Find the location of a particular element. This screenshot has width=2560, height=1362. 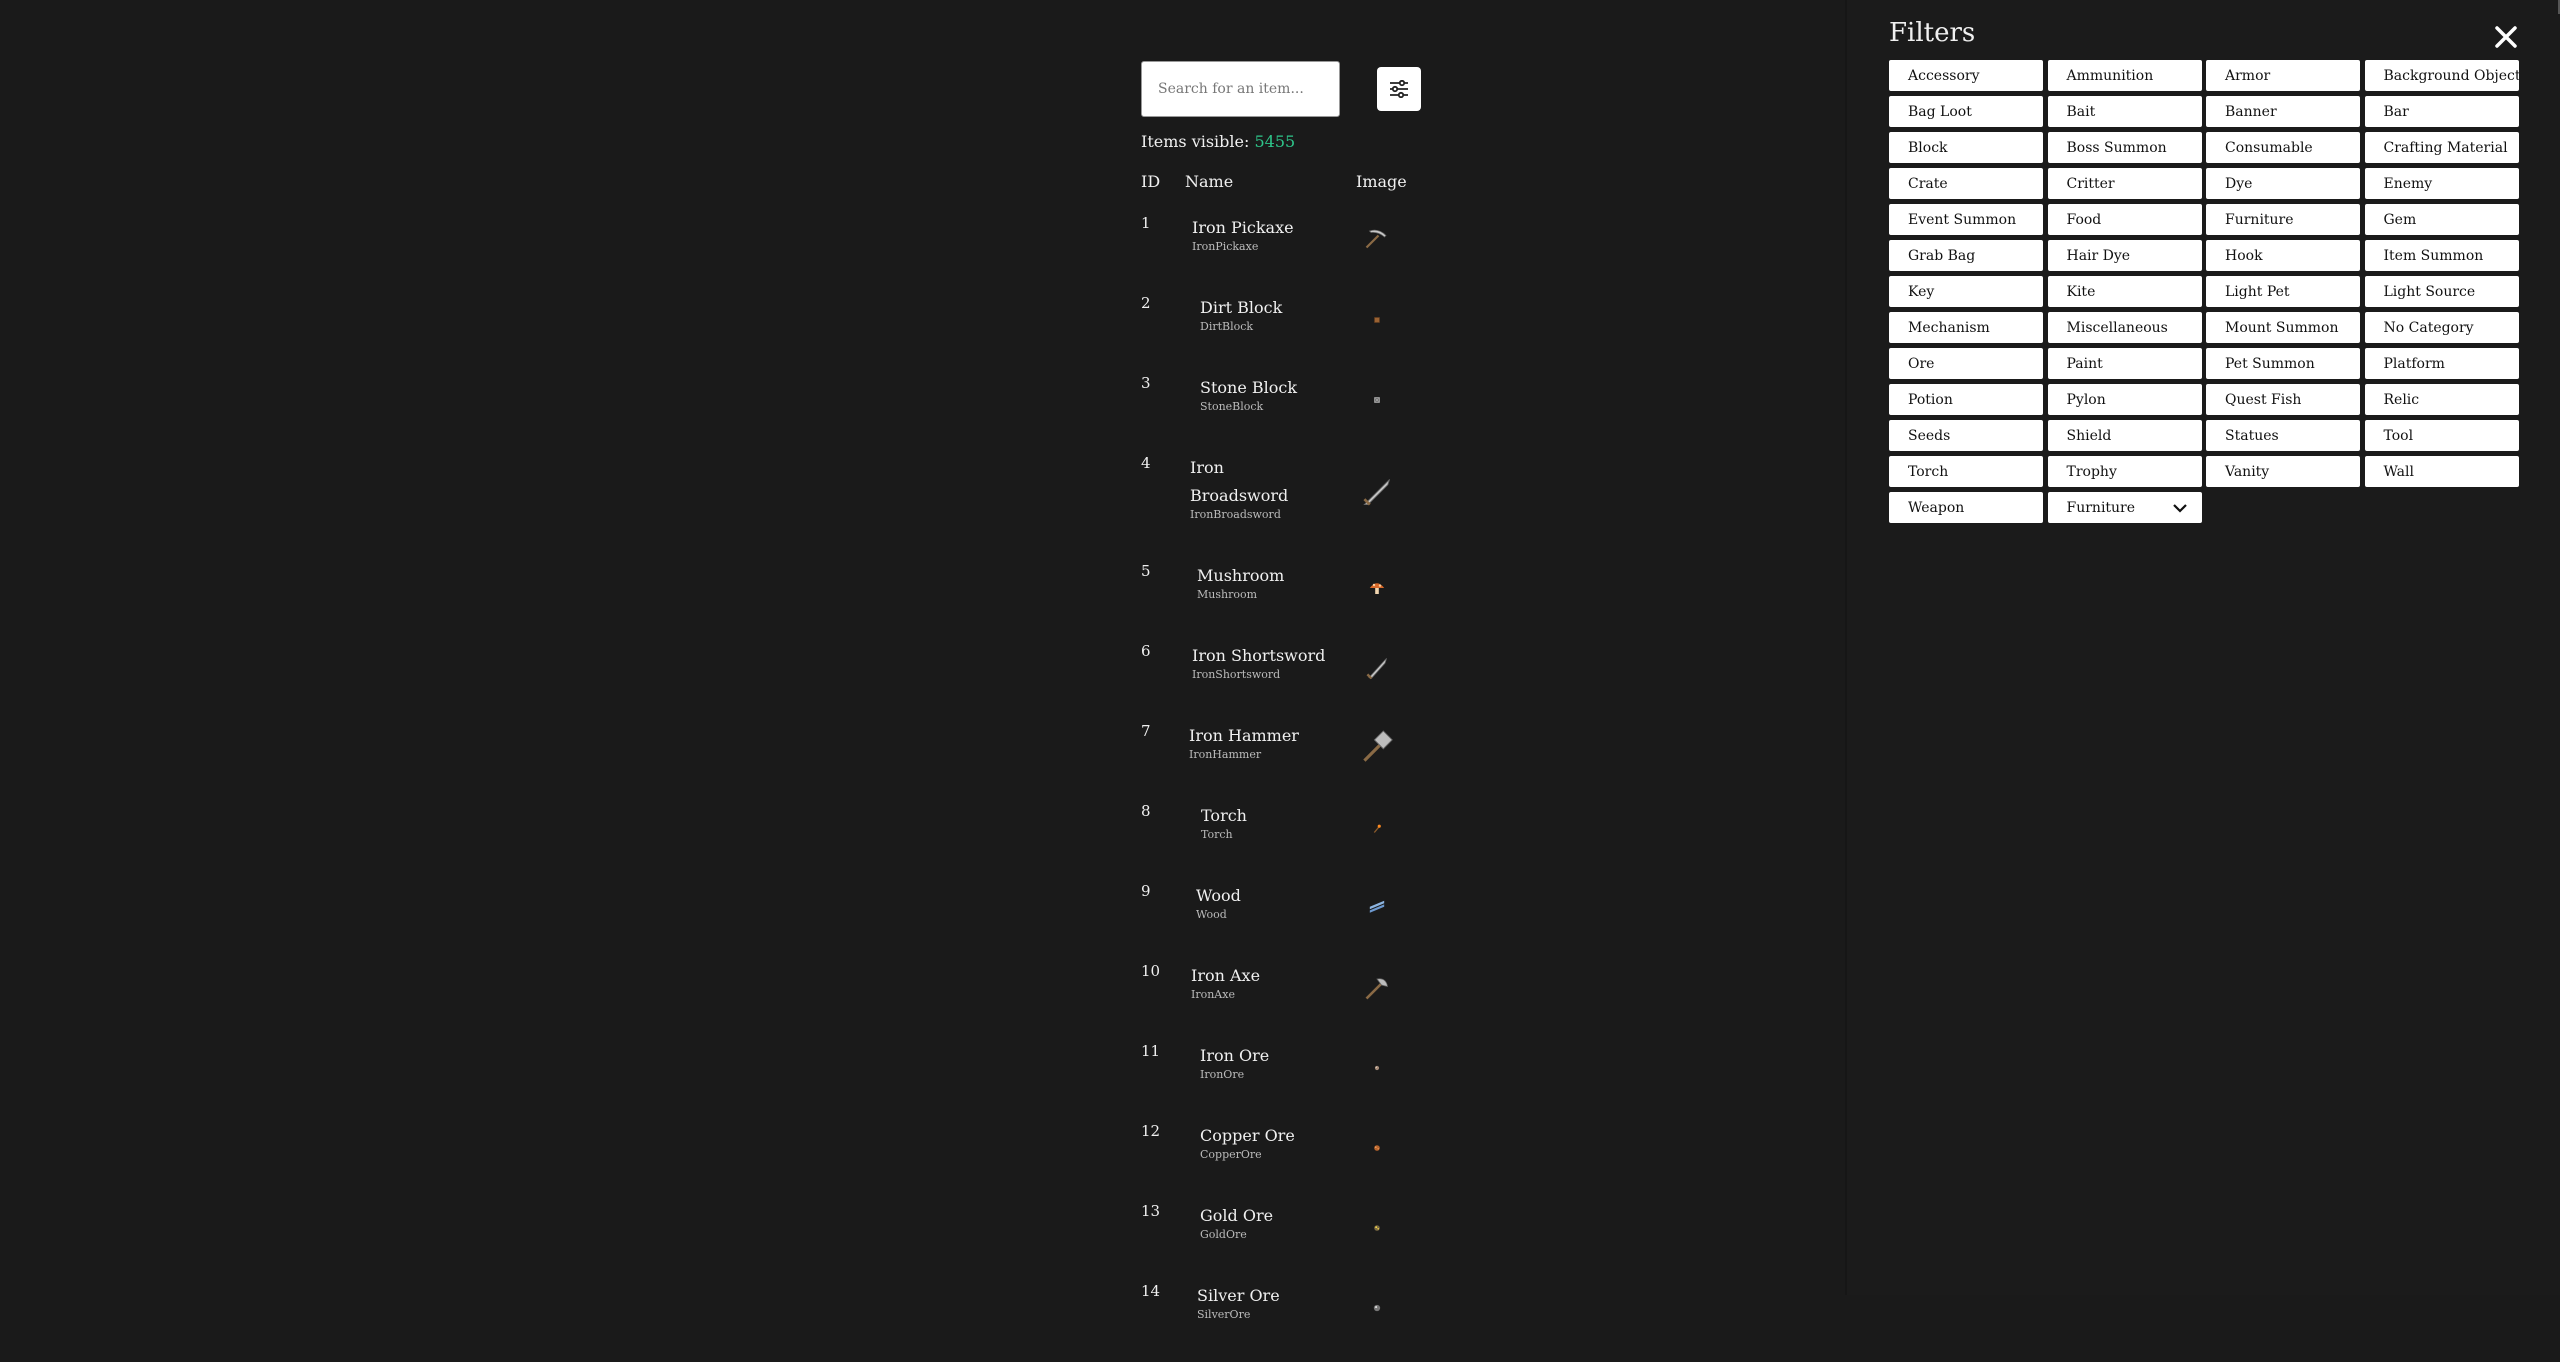

item-name: Dirt Block is located at coordinates (1241, 307).